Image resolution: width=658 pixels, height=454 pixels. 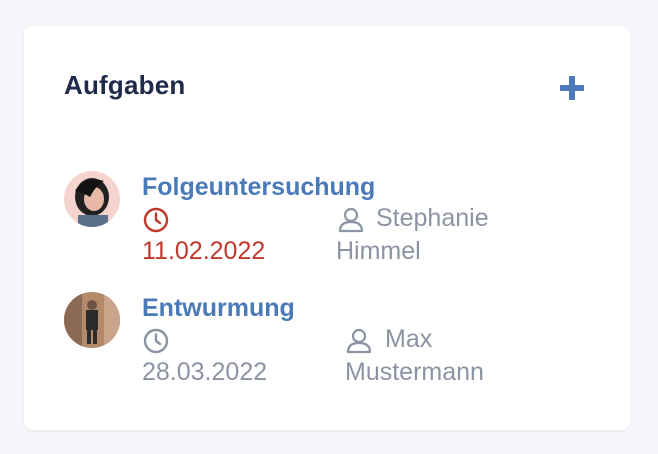 I want to click on add-task-button, so click(x=573, y=89).